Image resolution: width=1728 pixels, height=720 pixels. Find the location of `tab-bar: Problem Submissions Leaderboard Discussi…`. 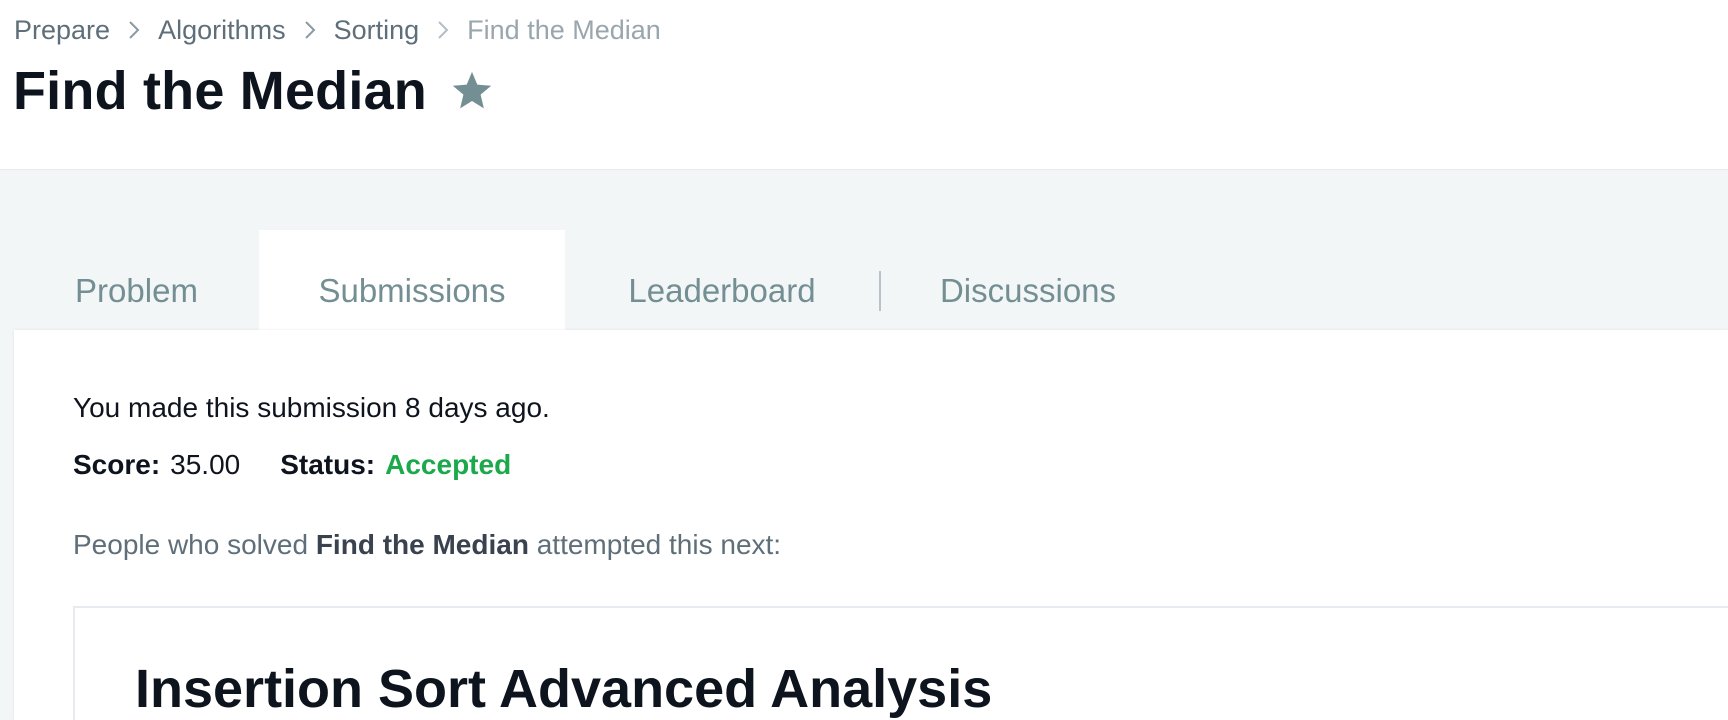

tab-bar: Problem Submissions Leaderboard Discussi… is located at coordinates (594, 280).